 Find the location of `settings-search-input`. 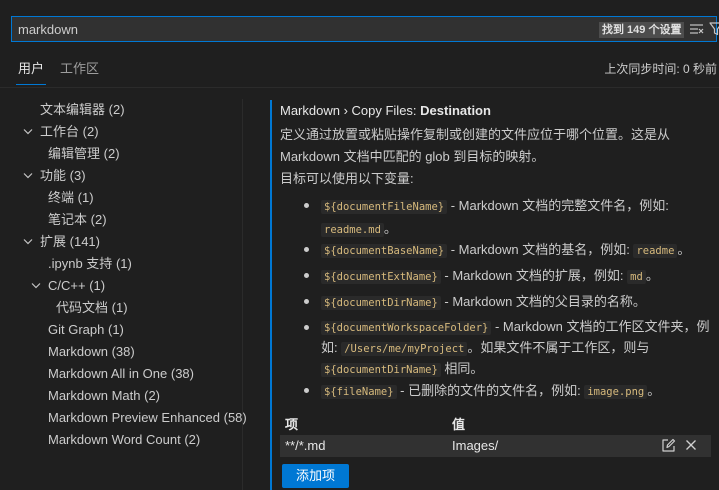

settings-search-input is located at coordinates (298, 29).